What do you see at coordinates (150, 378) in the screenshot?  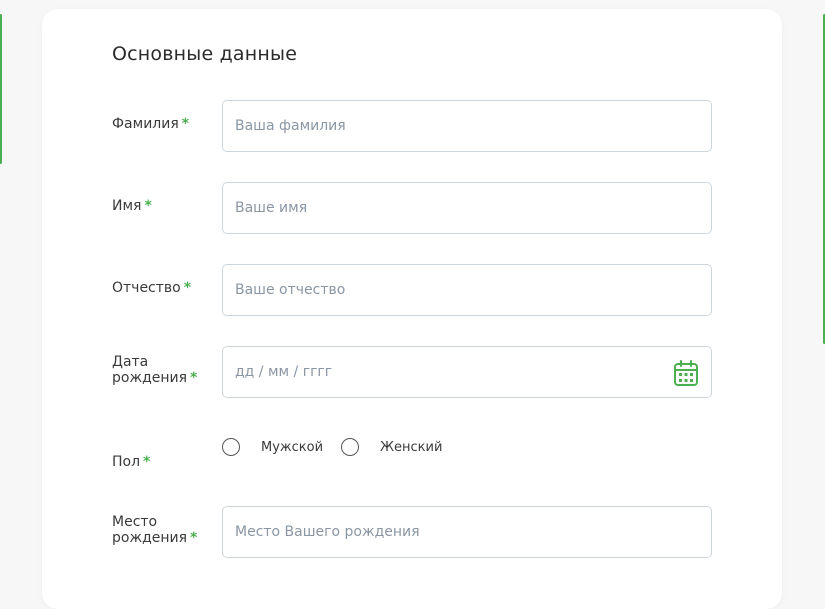 I see `birth-date-label-line2: рождения` at bounding box center [150, 378].